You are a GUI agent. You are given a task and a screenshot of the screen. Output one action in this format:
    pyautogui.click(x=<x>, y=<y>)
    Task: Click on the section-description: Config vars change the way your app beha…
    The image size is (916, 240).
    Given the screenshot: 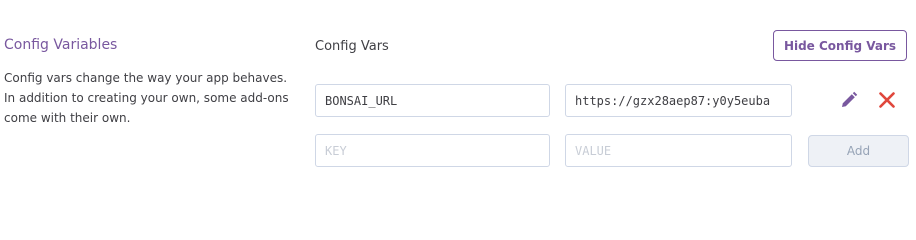 What is the action you would take?
    pyautogui.click(x=146, y=98)
    